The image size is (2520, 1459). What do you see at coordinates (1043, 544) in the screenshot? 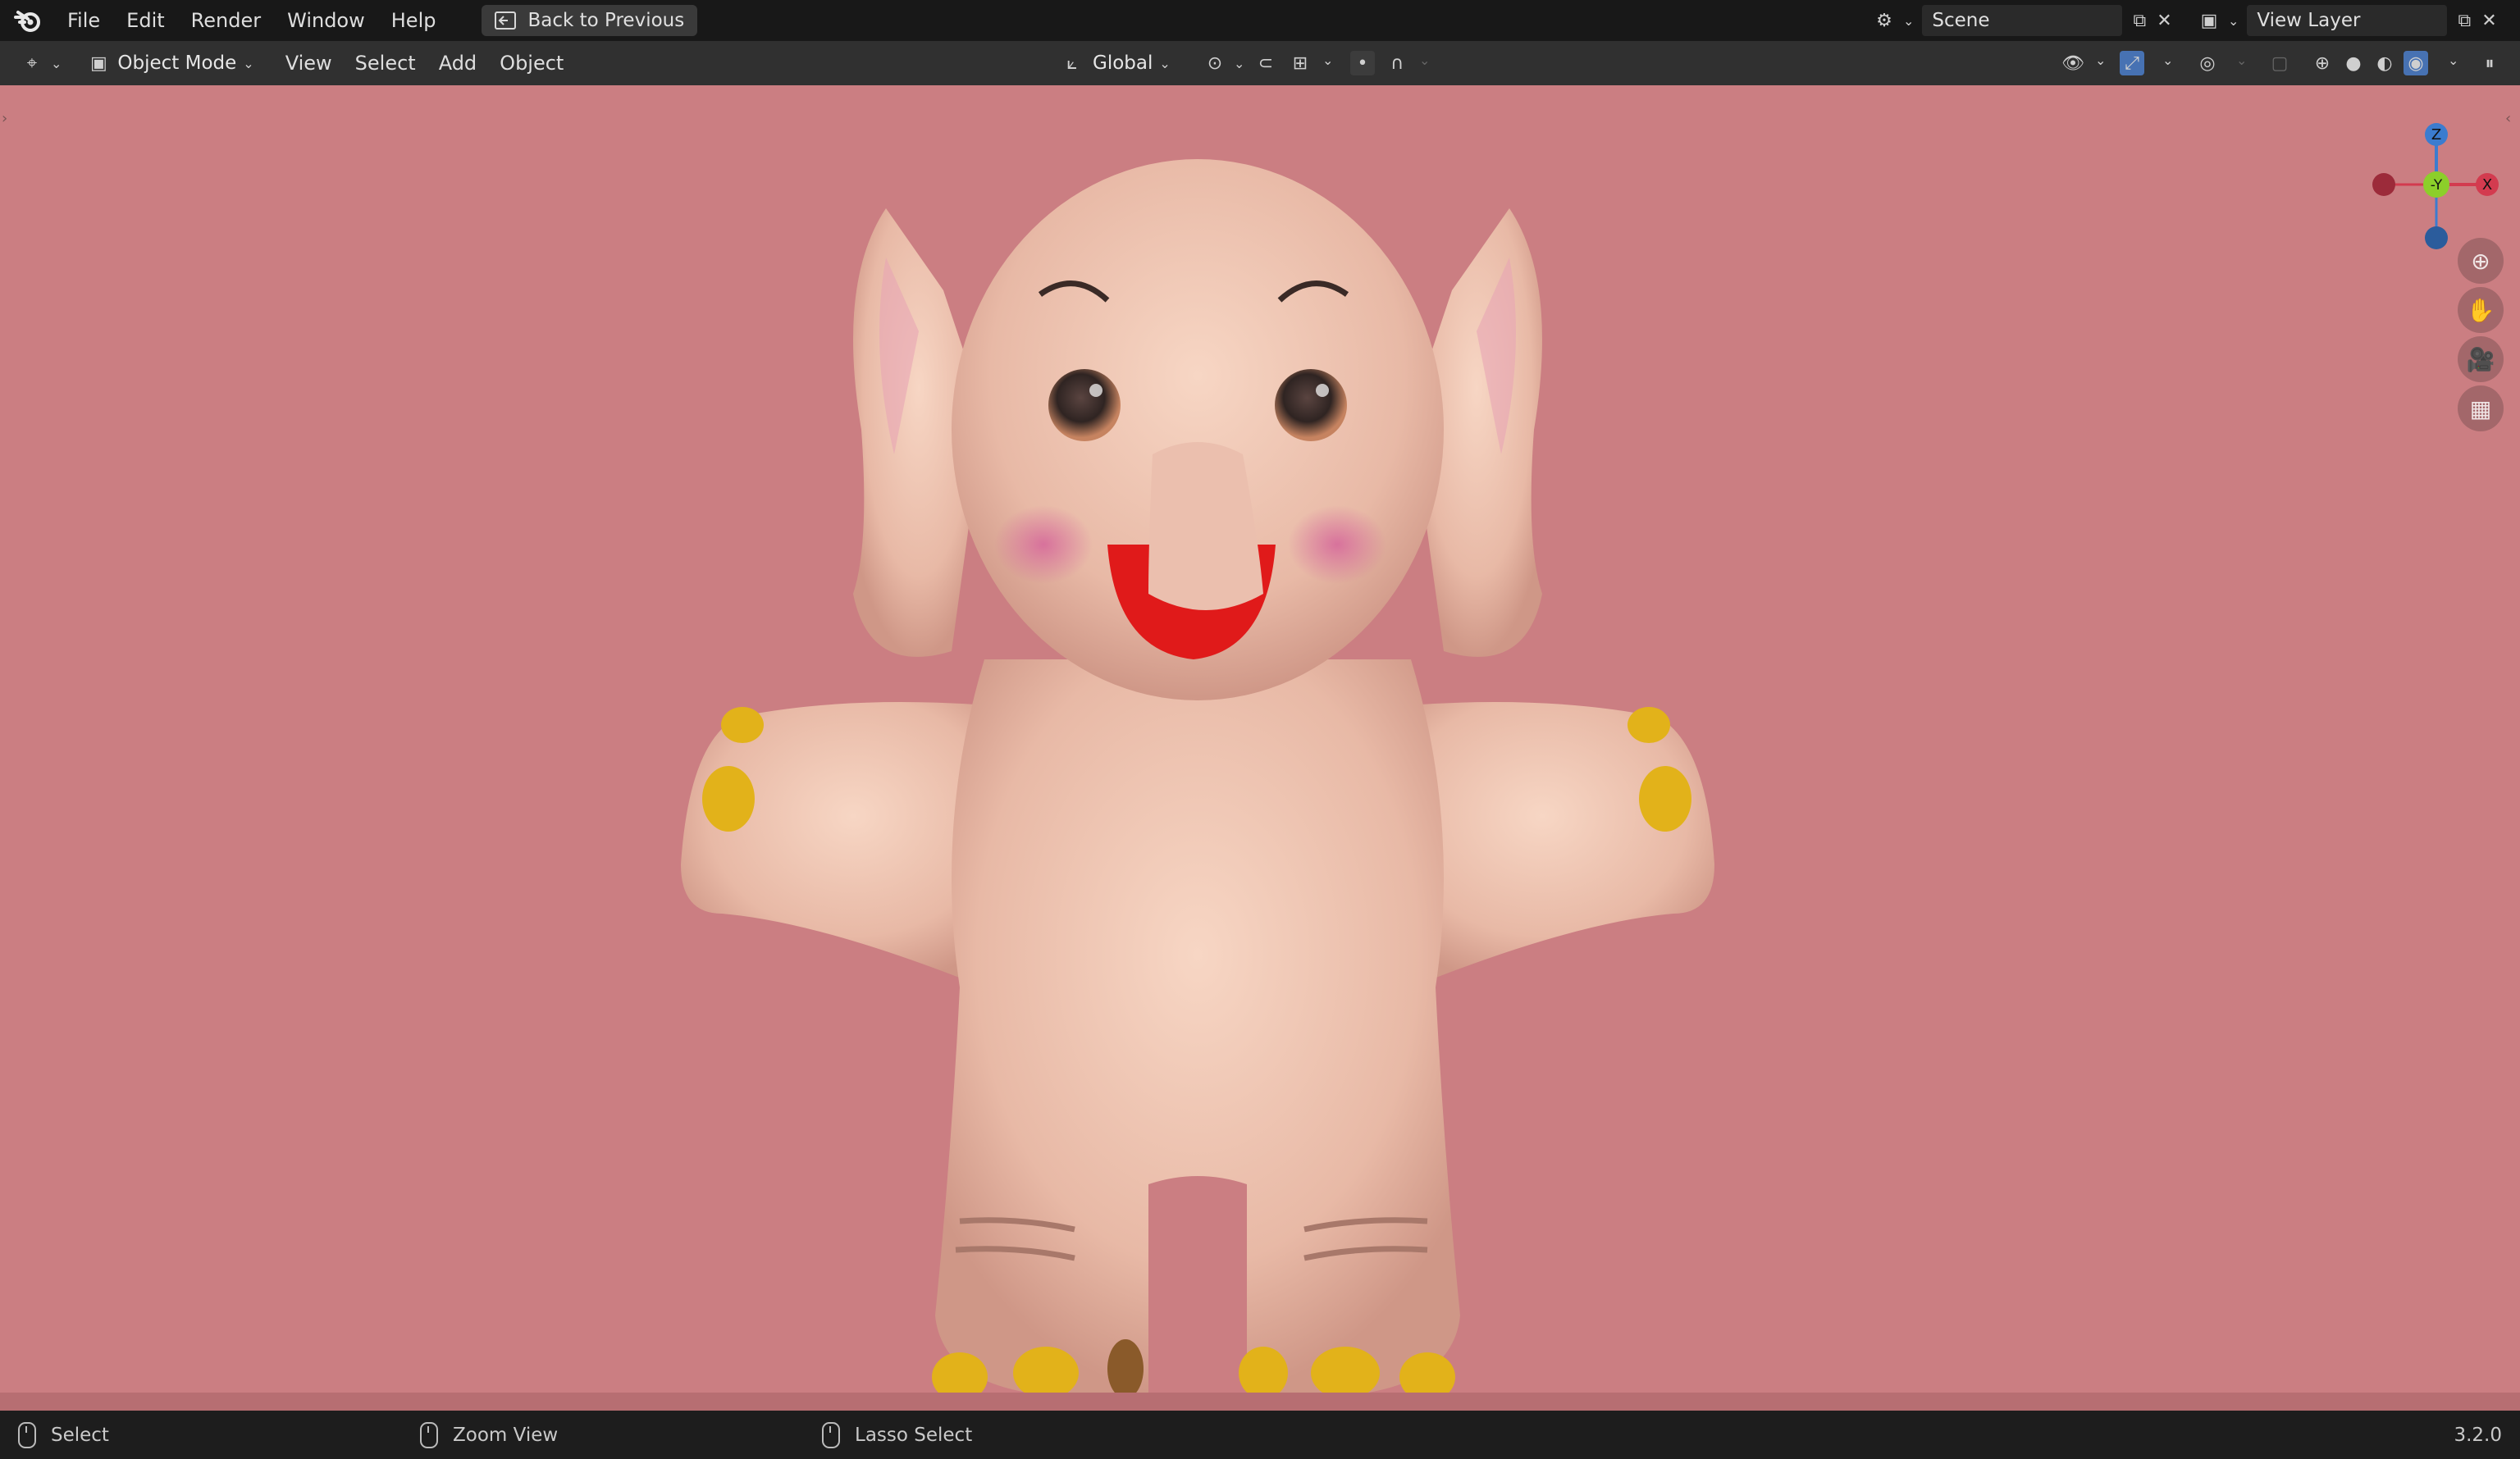
I see `elephant-left-cheek` at bounding box center [1043, 544].